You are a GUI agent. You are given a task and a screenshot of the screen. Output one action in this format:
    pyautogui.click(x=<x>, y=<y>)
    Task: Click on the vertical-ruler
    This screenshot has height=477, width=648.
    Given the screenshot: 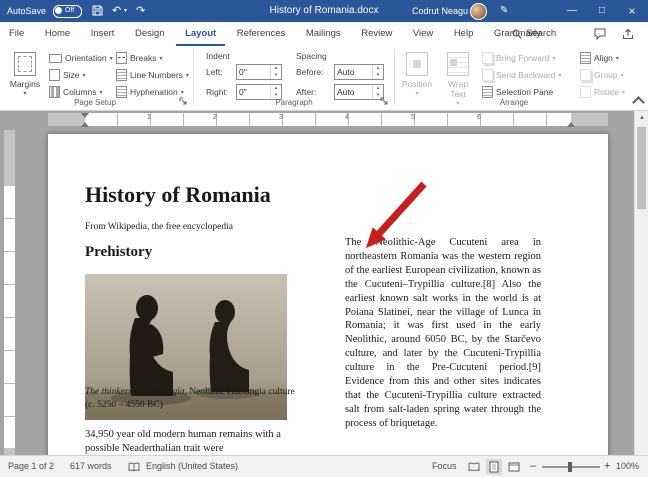 What is the action you would take?
    pyautogui.click(x=9, y=292)
    